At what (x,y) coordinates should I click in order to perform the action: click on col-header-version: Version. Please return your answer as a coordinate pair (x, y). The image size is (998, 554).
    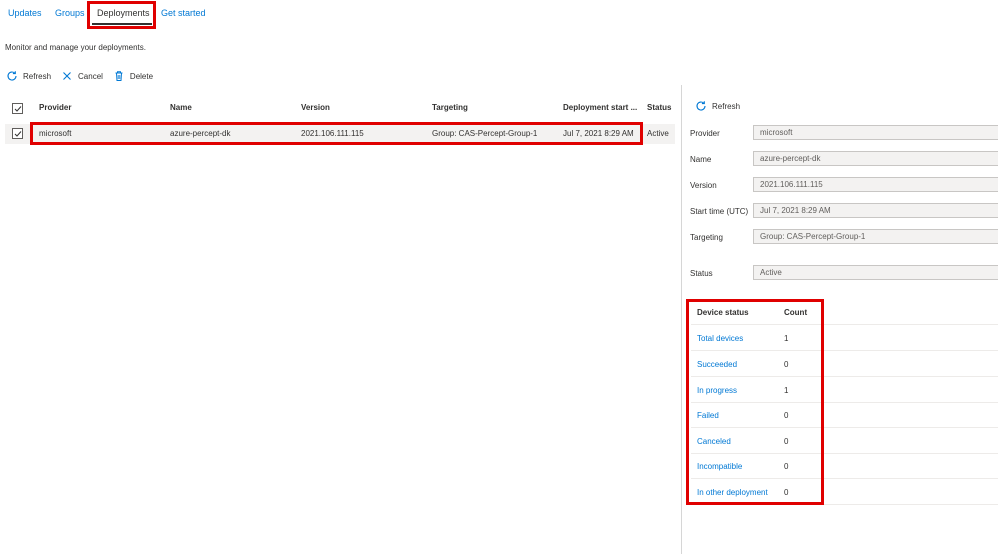
    Looking at the image, I should click on (315, 107).